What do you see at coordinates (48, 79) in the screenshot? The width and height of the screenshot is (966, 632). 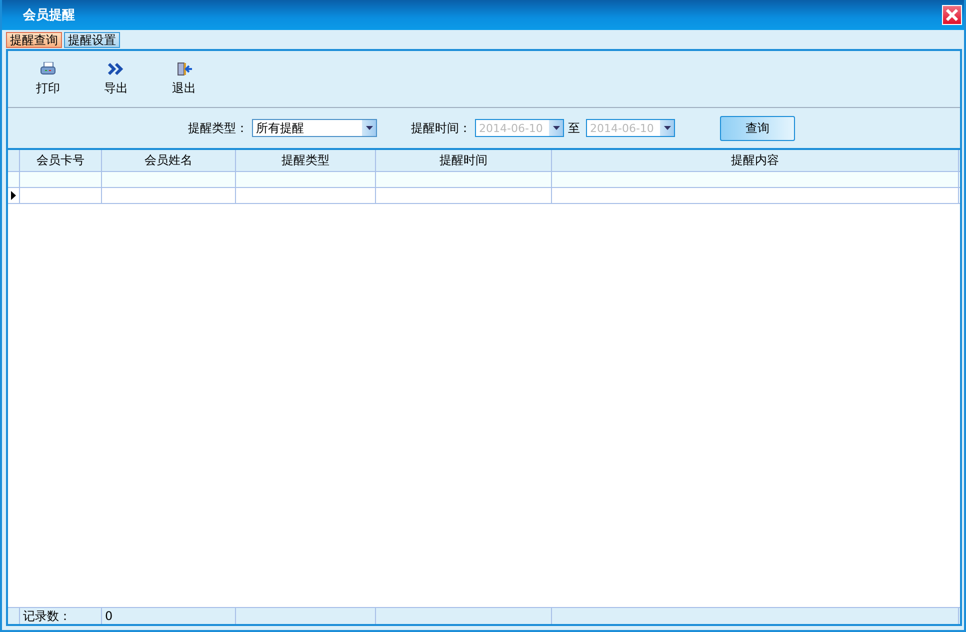 I see `toolbar-button: 打印` at bounding box center [48, 79].